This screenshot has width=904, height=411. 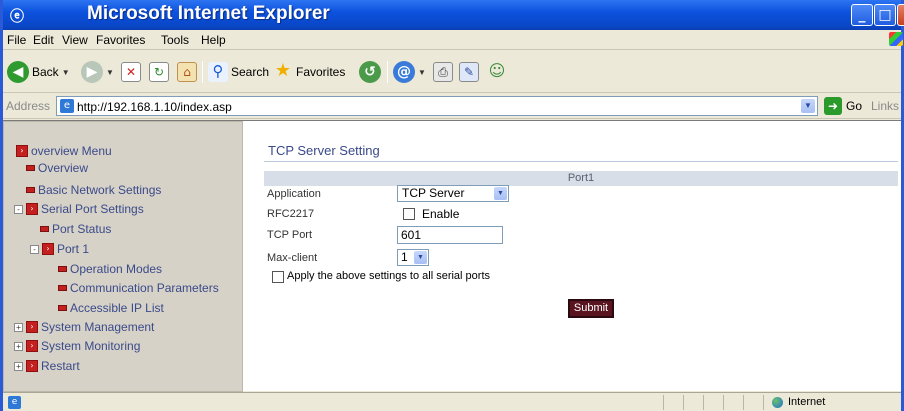 What do you see at coordinates (441, 214) in the screenshot?
I see `rfc2217-enable-label: Enable` at bounding box center [441, 214].